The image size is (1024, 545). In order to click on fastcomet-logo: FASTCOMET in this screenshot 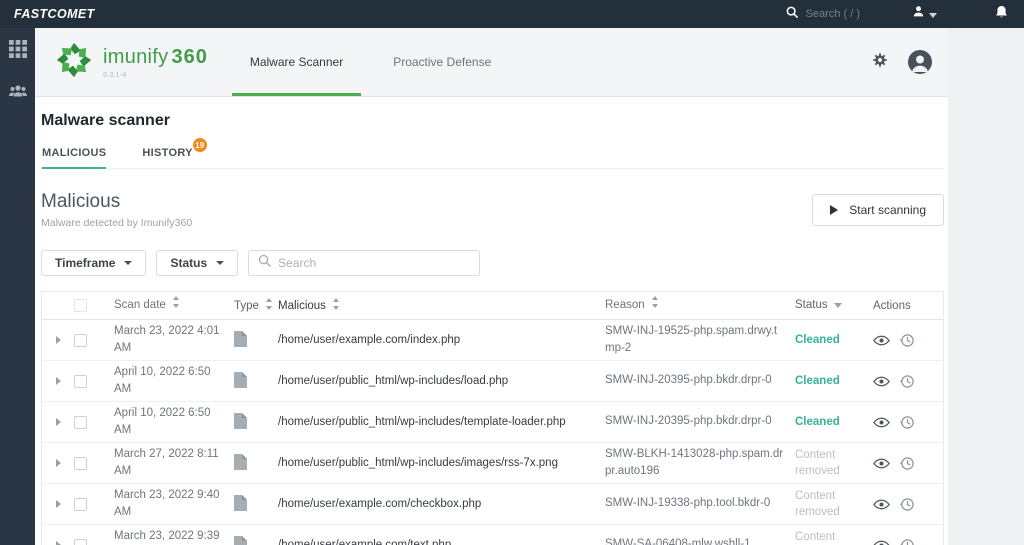, I will do `click(54, 14)`.